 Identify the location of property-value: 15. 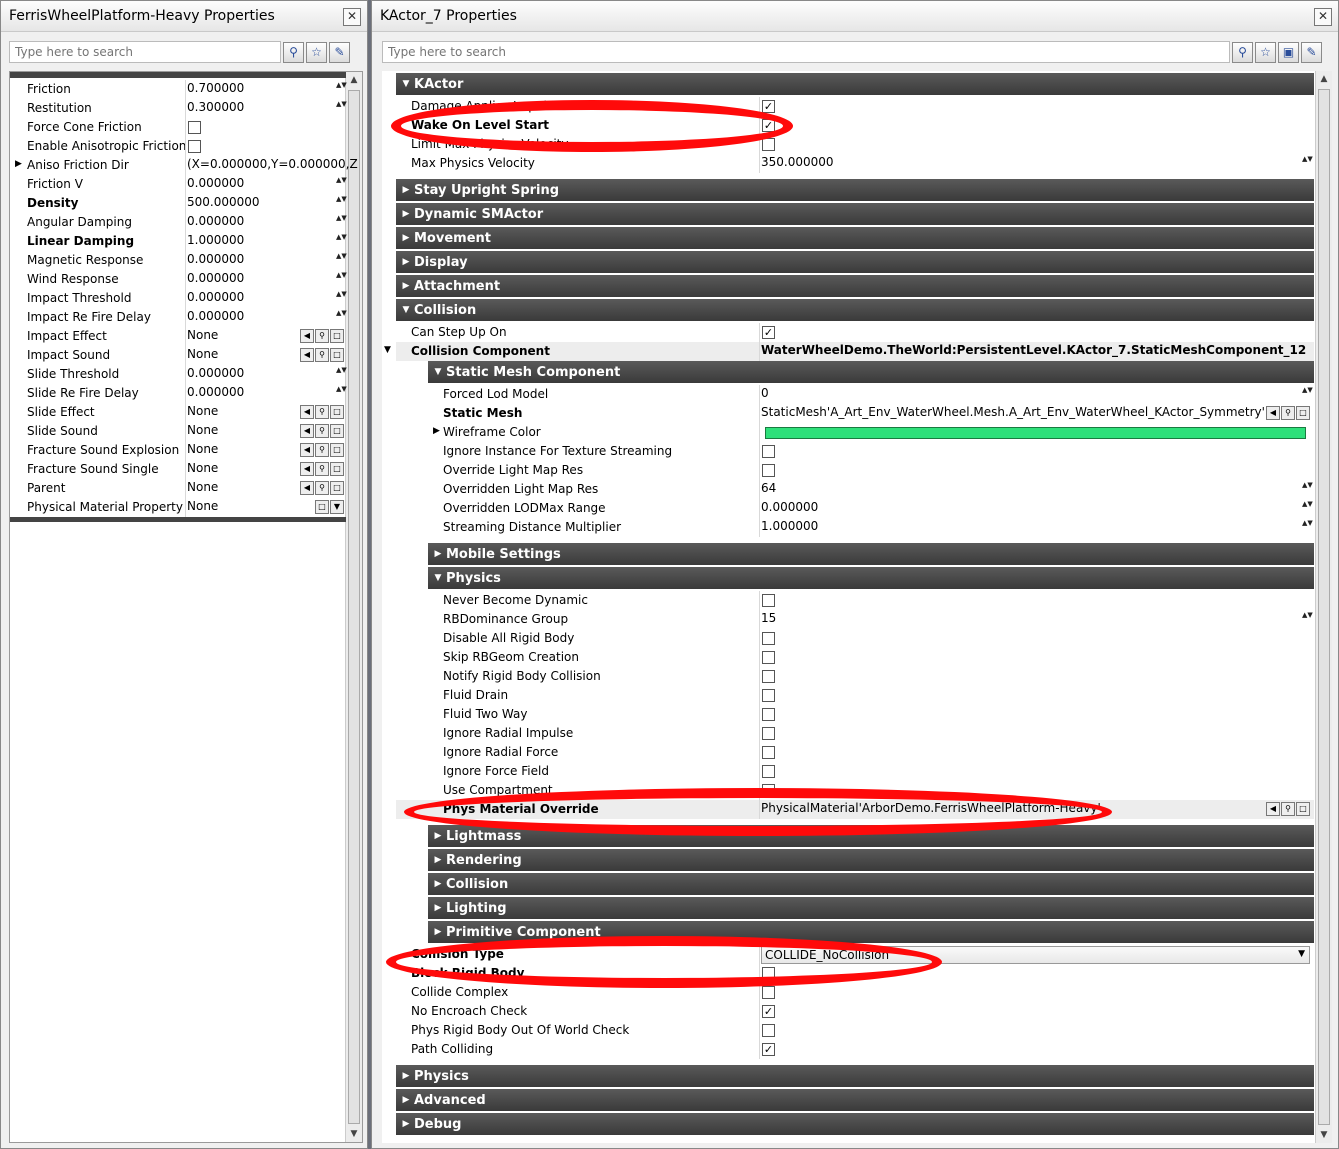
(768, 618).